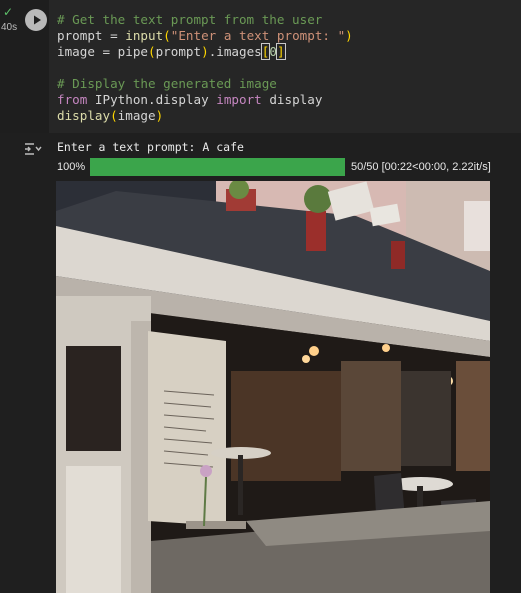  I want to click on progress-bar, so click(217, 167).